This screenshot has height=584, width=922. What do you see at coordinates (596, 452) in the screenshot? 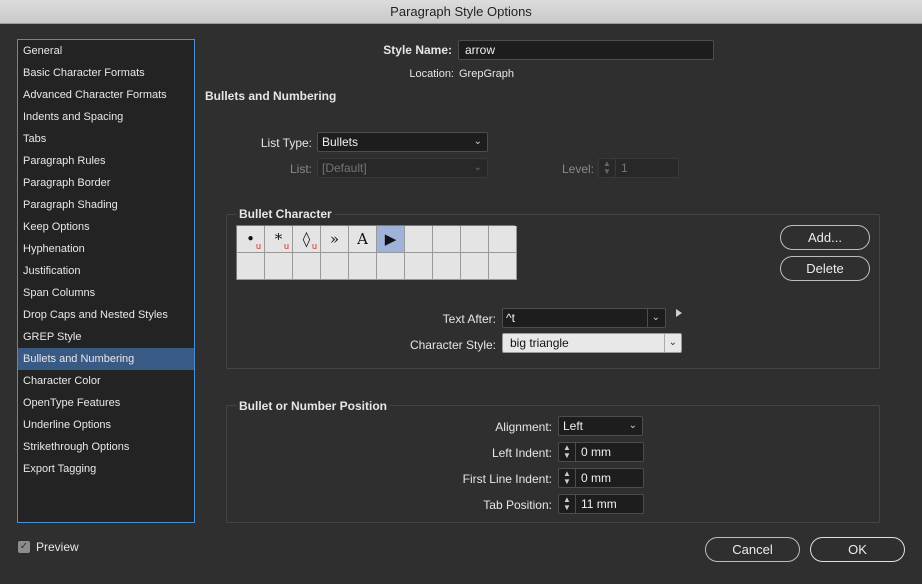
I see `left-indent-value: 0 mm` at bounding box center [596, 452].